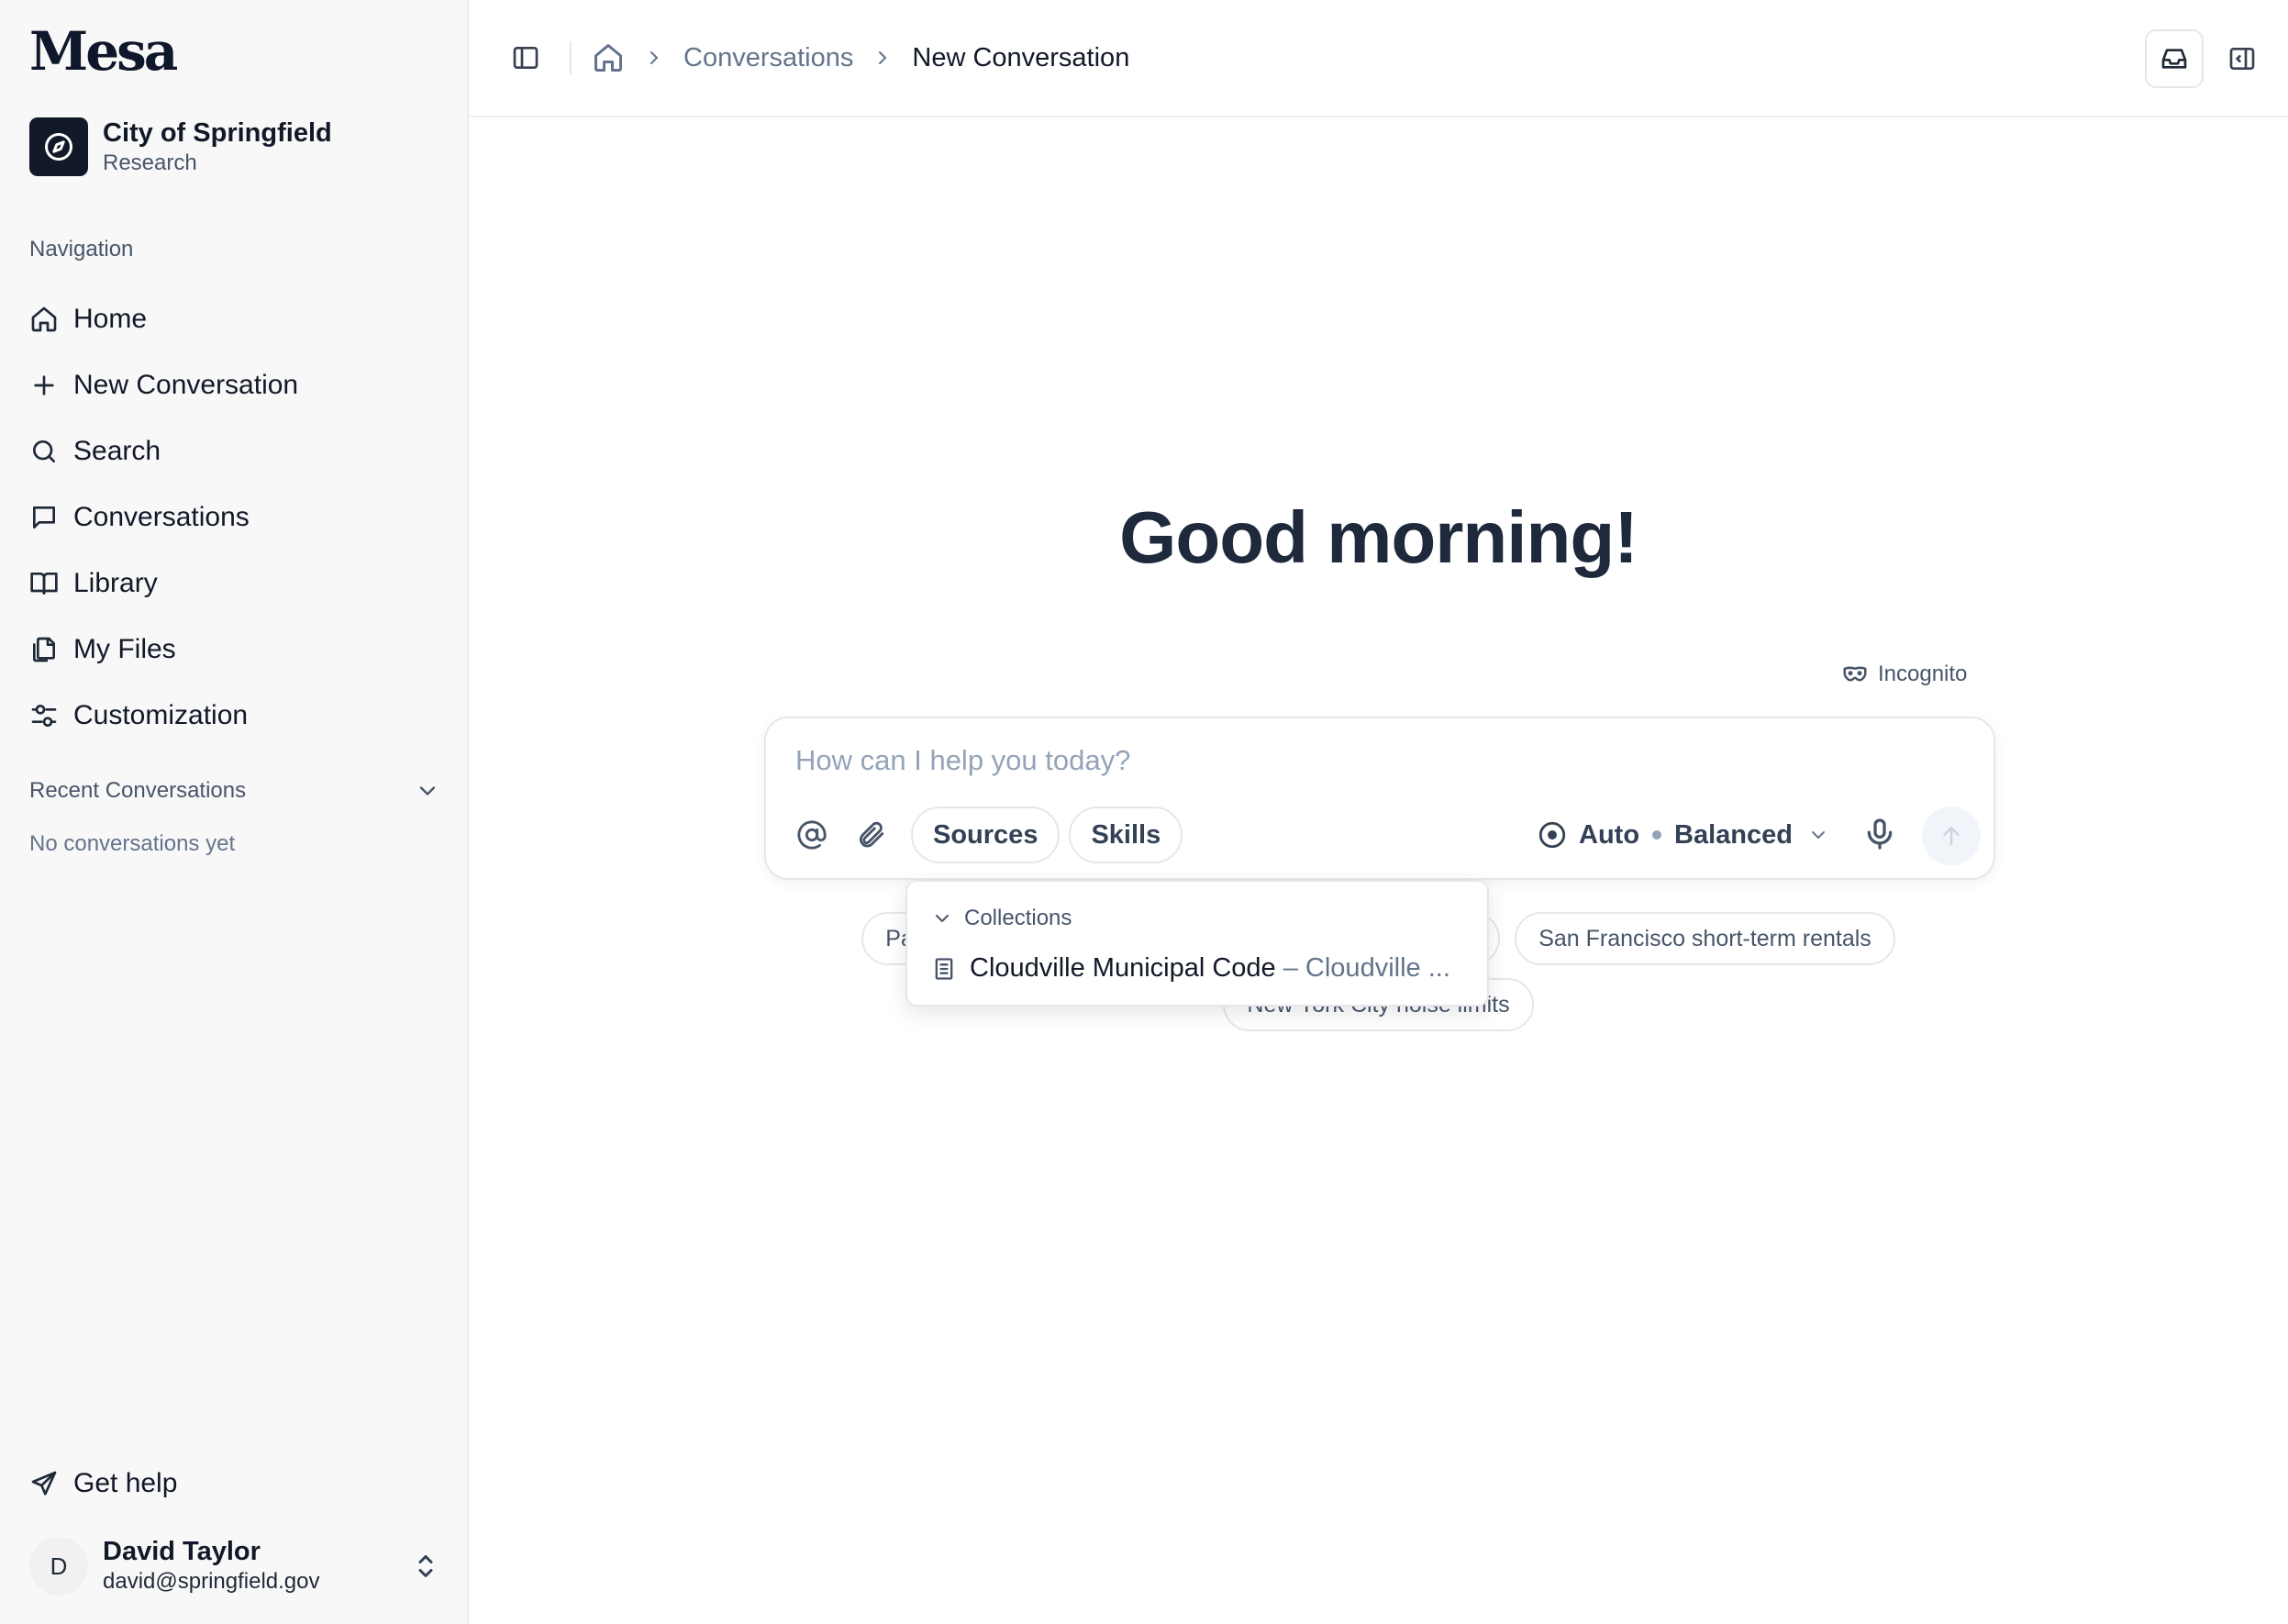  What do you see at coordinates (44, 319) in the screenshot?
I see `home-icon` at bounding box center [44, 319].